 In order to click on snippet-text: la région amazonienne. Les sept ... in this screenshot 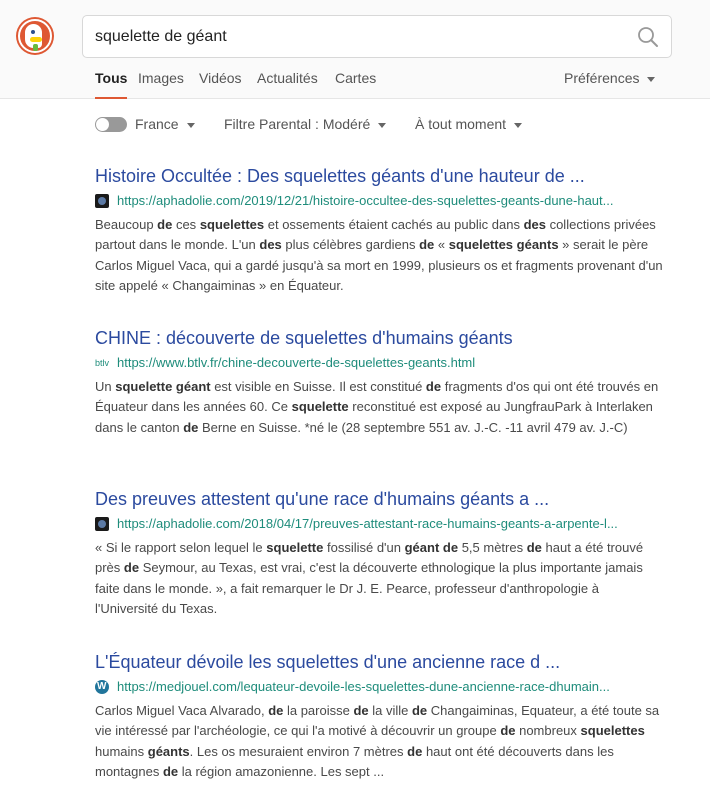, I will do `click(281, 772)`.